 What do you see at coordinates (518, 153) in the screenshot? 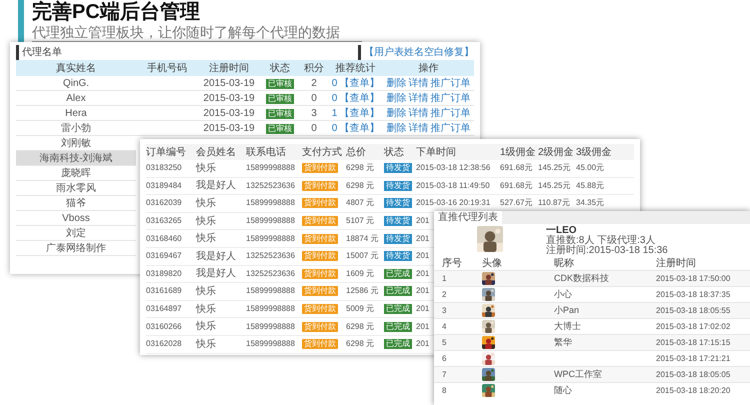
I see `column-header: 1级佣金` at bounding box center [518, 153].